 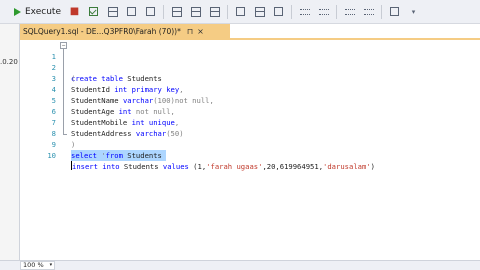 I want to click on parse-check-icon, so click(x=93, y=11).